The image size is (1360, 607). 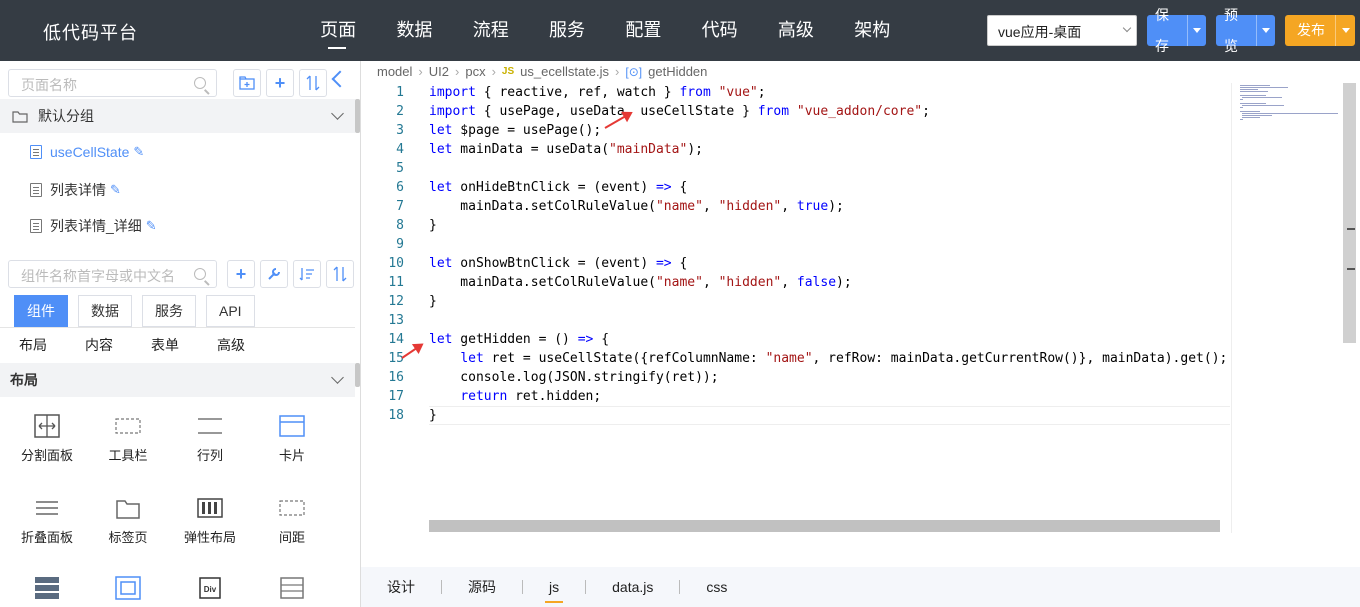 What do you see at coordinates (1062, 30) in the screenshot?
I see `app-select: vue应用-桌面` at bounding box center [1062, 30].